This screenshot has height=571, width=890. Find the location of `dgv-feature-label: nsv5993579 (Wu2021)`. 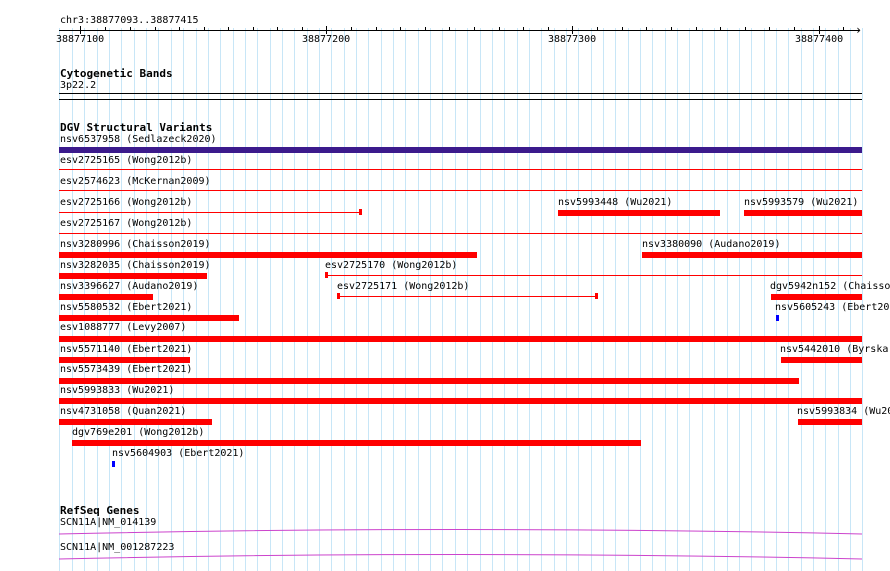

dgv-feature-label: nsv5993579 (Wu2021) is located at coordinates (801, 203).